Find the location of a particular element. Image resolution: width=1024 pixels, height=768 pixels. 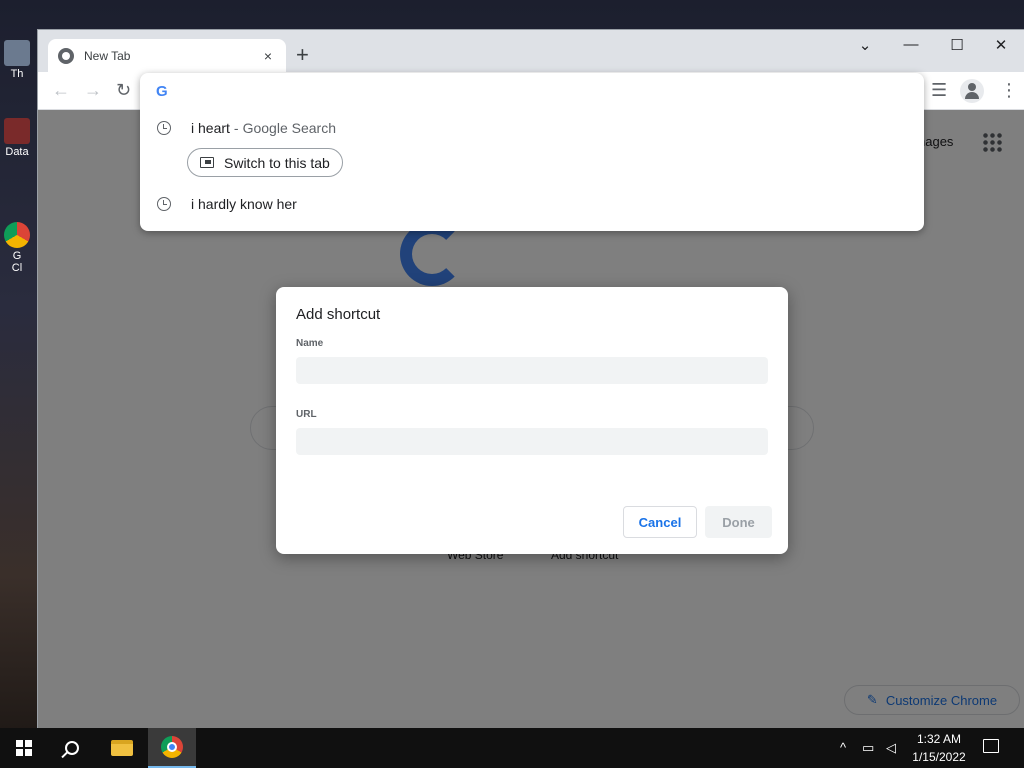

maximize-button: ☐ is located at coordinates (957, 45).